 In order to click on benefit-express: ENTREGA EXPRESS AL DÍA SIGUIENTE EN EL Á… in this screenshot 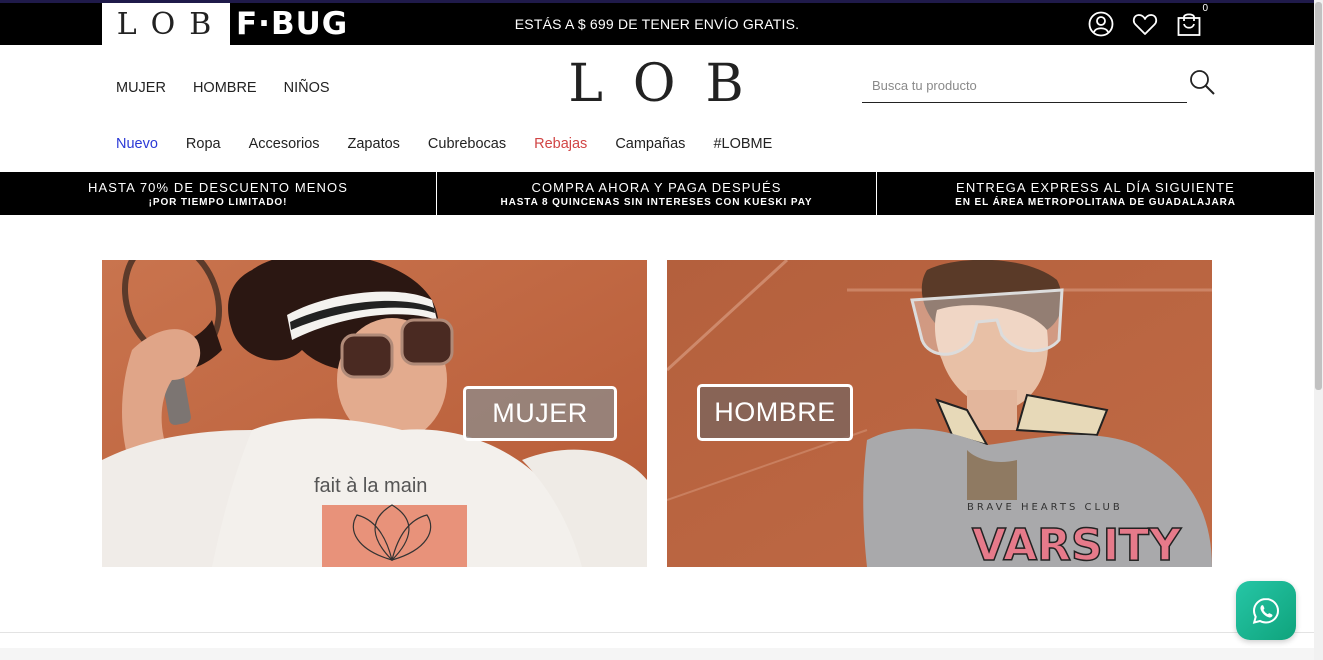, I will do `click(1095, 193)`.